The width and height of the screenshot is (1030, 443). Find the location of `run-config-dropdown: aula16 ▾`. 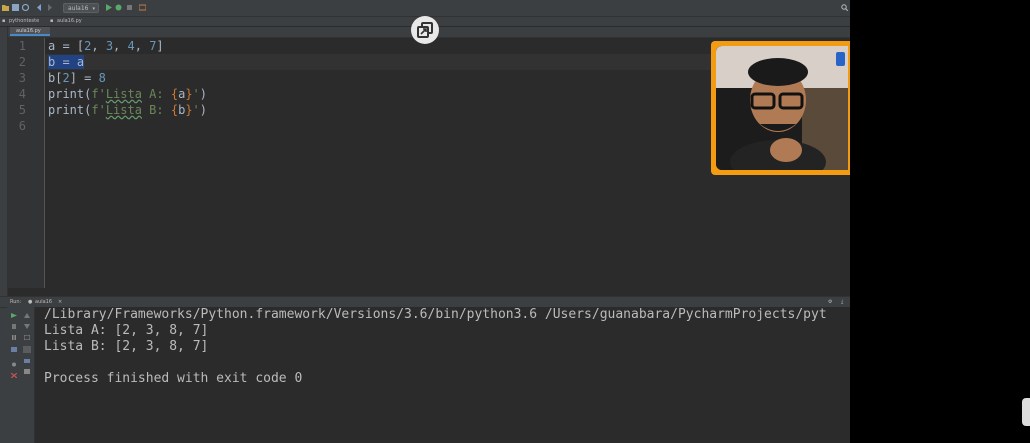

run-config-dropdown: aula16 ▾ is located at coordinates (81, 8).